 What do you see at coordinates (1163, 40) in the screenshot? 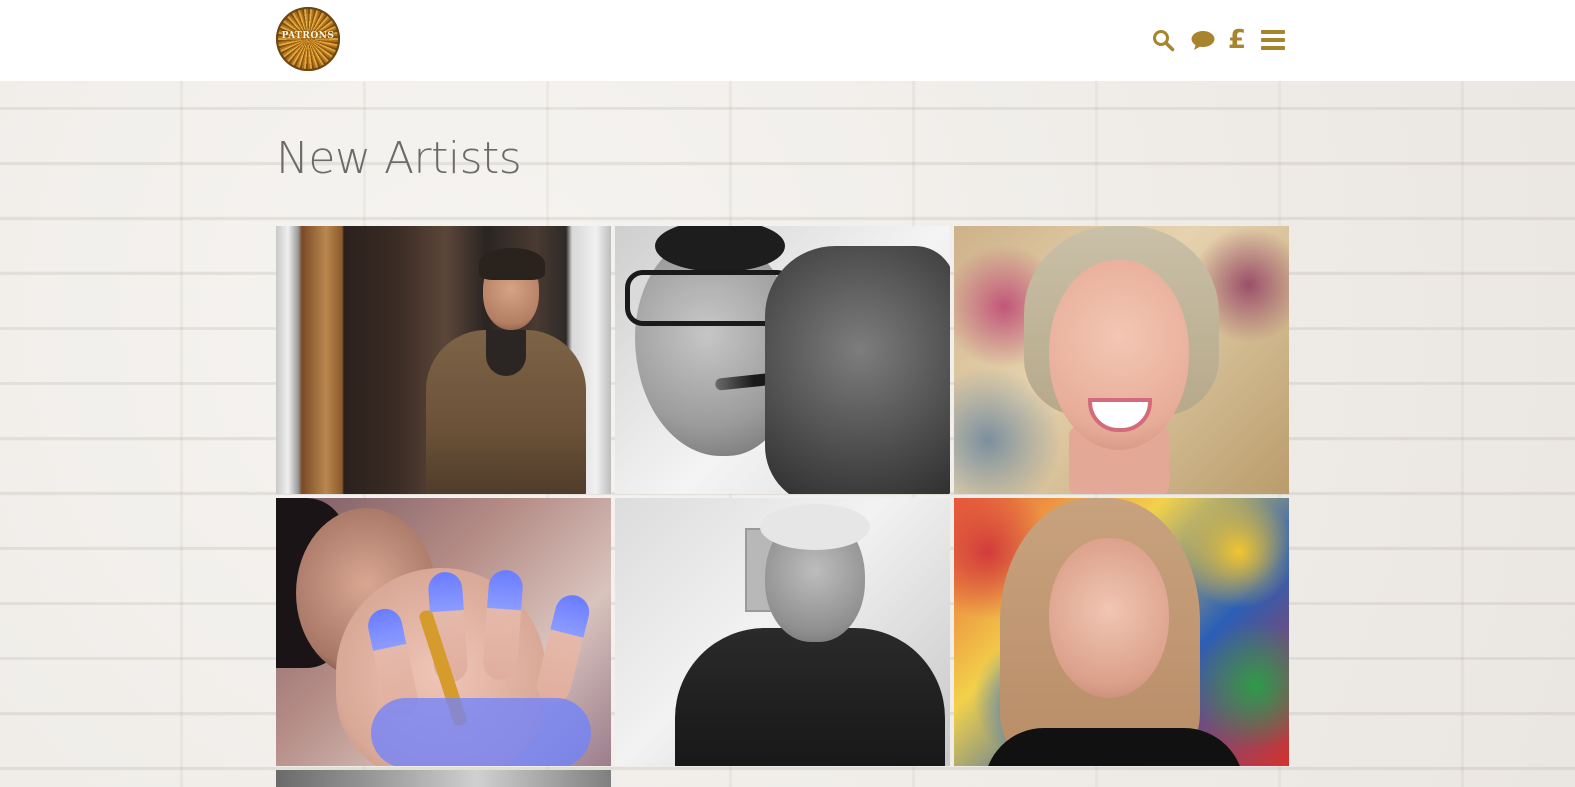
I see `search-icon` at bounding box center [1163, 40].